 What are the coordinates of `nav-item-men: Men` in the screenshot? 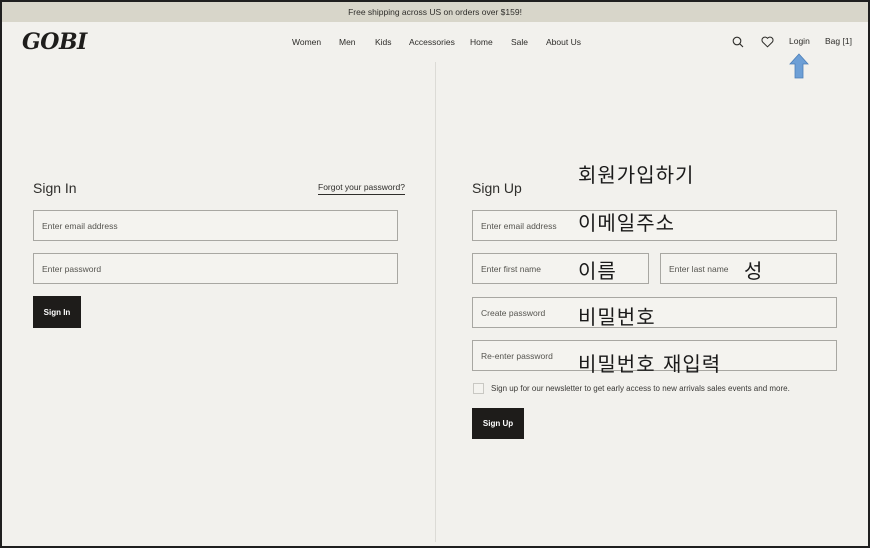 It's located at (347, 42).